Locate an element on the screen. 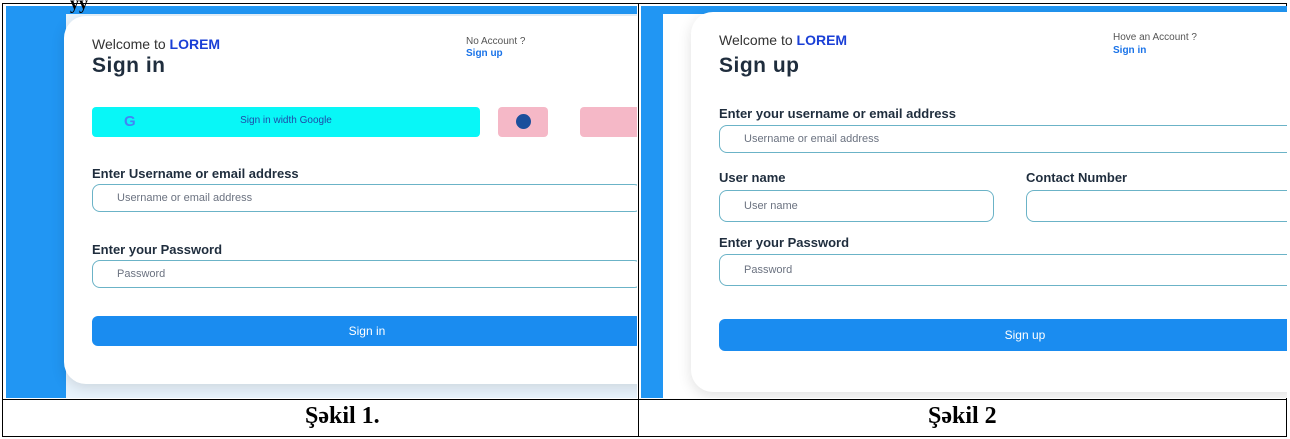  contact-label: Contact Number is located at coordinates (1077, 177).